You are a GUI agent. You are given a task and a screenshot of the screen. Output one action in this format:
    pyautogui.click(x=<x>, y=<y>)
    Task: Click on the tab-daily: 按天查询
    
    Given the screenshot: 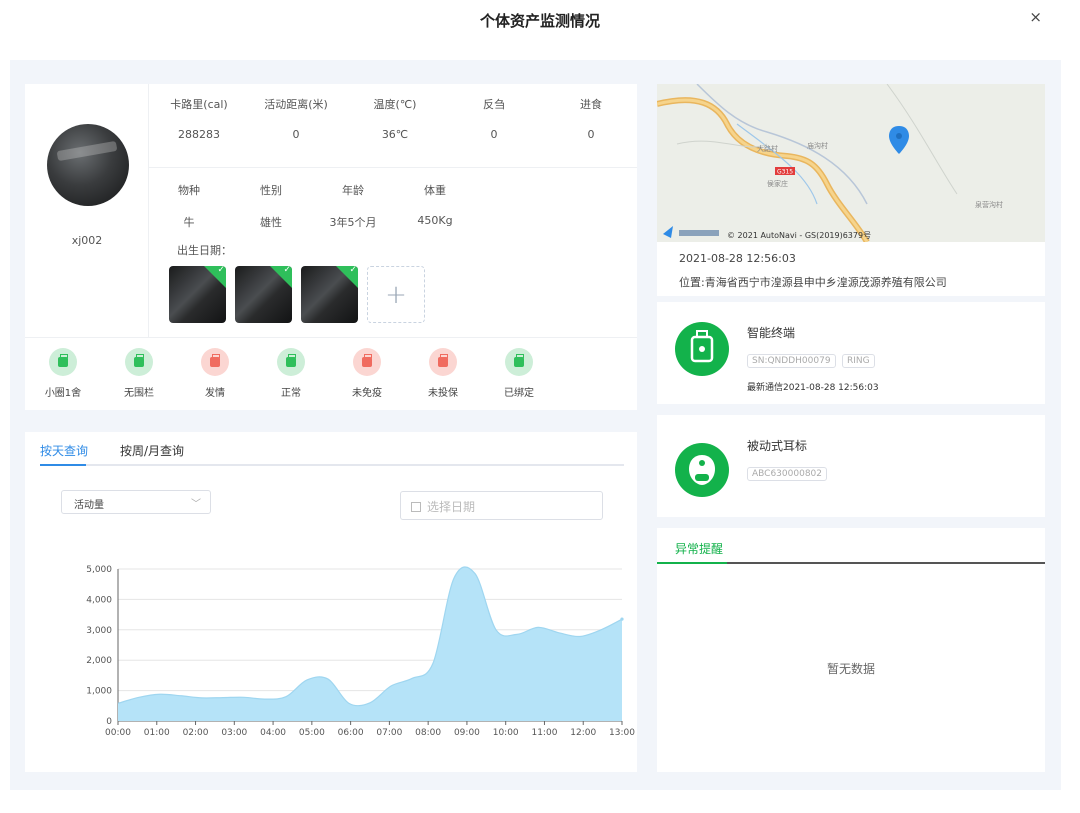 What is the action you would take?
    pyautogui.click(x=64, y=450)
    